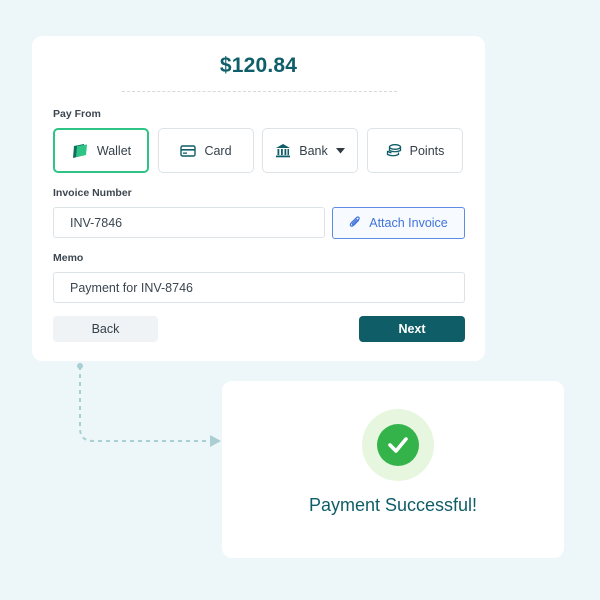 The image size is (600, 600). I want to click on coins-icon, so click(394, 150).